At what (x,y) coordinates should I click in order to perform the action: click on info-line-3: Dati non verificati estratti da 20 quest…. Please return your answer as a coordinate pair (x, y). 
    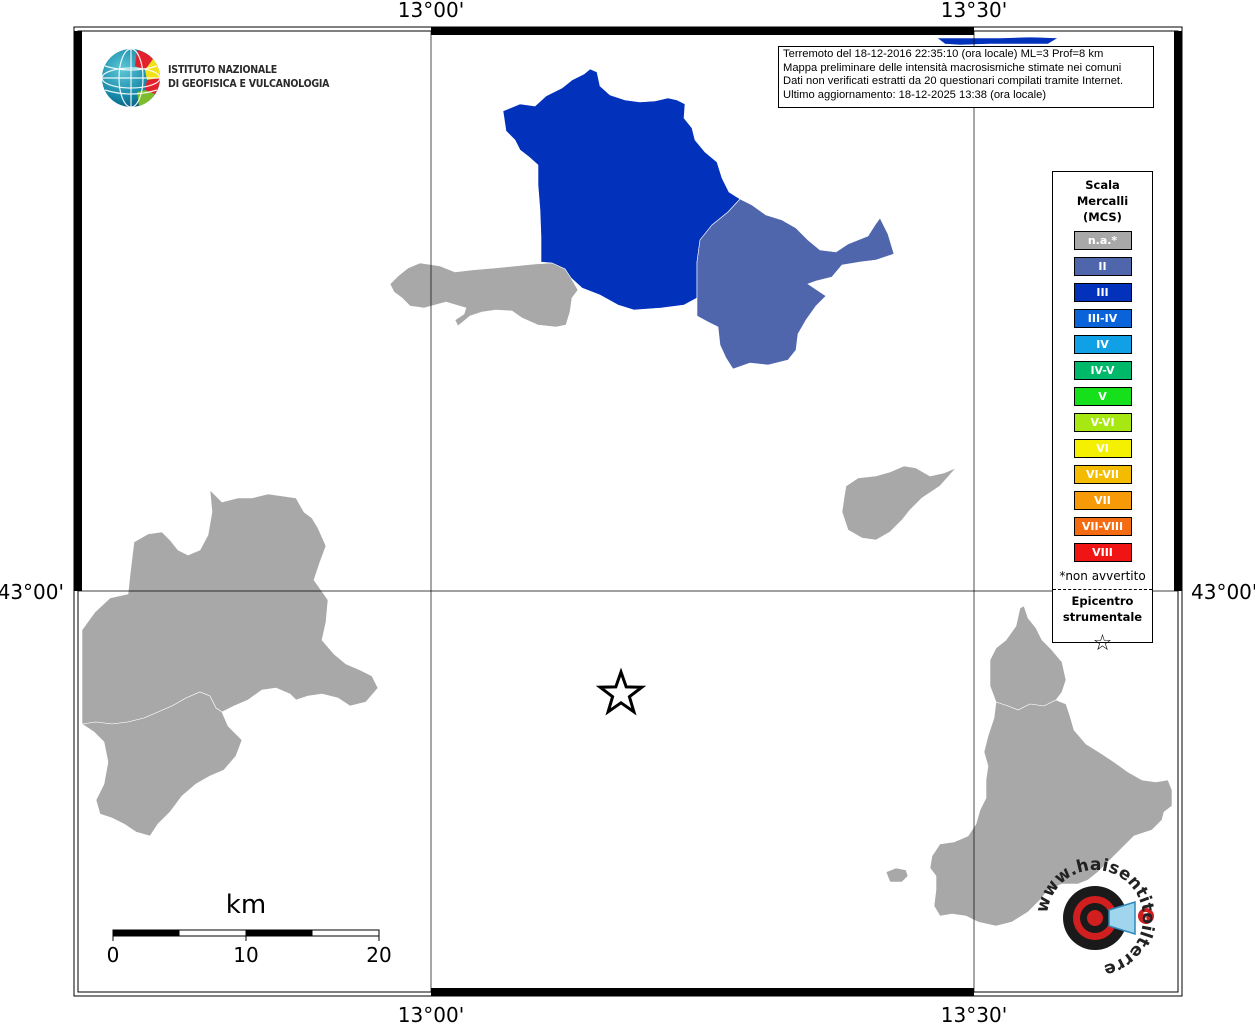
    Looking at the image, I should click on (953, 81).